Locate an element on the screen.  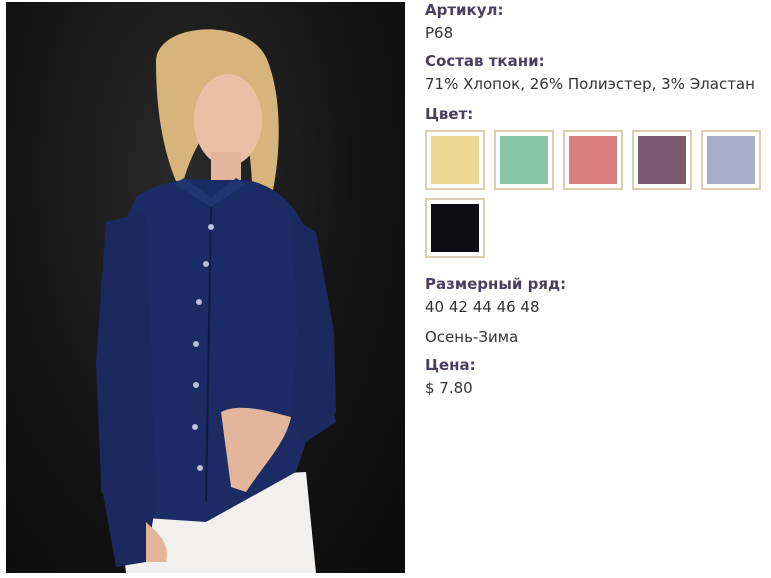
black-swatch-fill is located at coordinates (455, 228).